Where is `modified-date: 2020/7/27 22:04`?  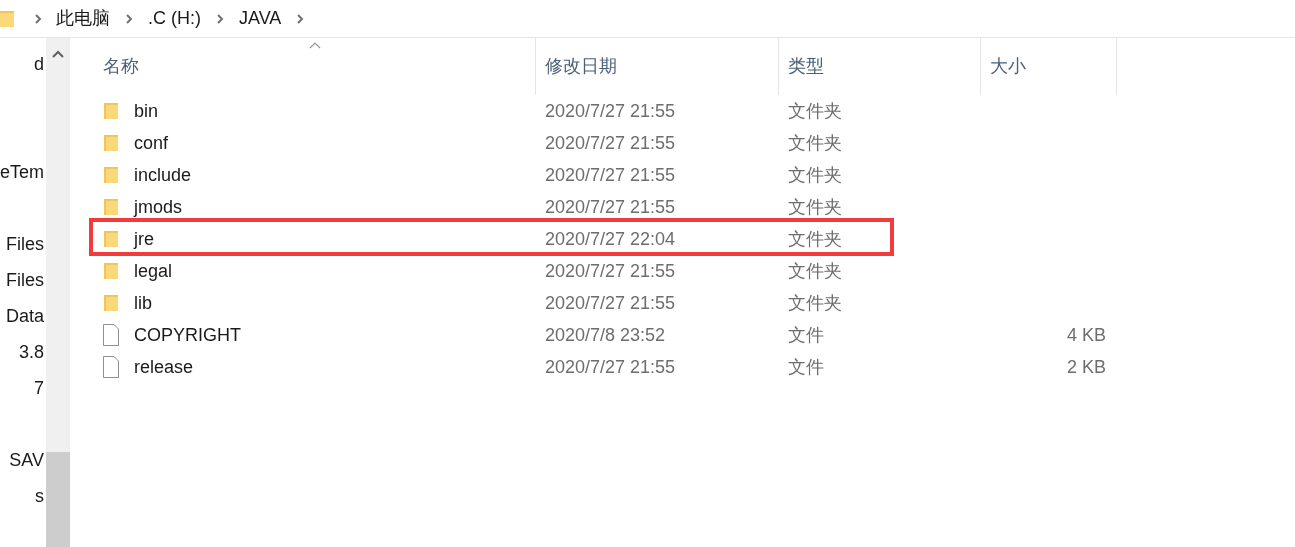 modified-date: 2020/7/27 22:04 is located at coordinates (610, 238).